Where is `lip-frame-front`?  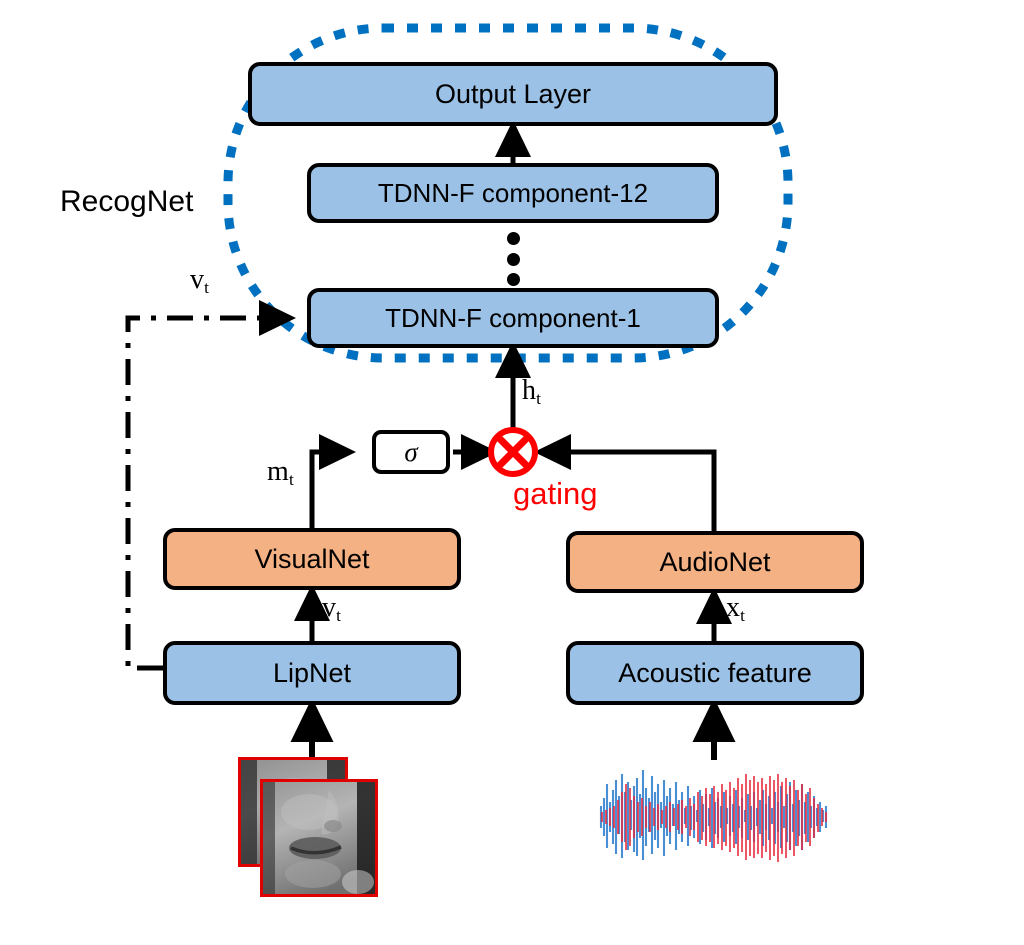
lip-frame-front is located at coordinates (319, 838).